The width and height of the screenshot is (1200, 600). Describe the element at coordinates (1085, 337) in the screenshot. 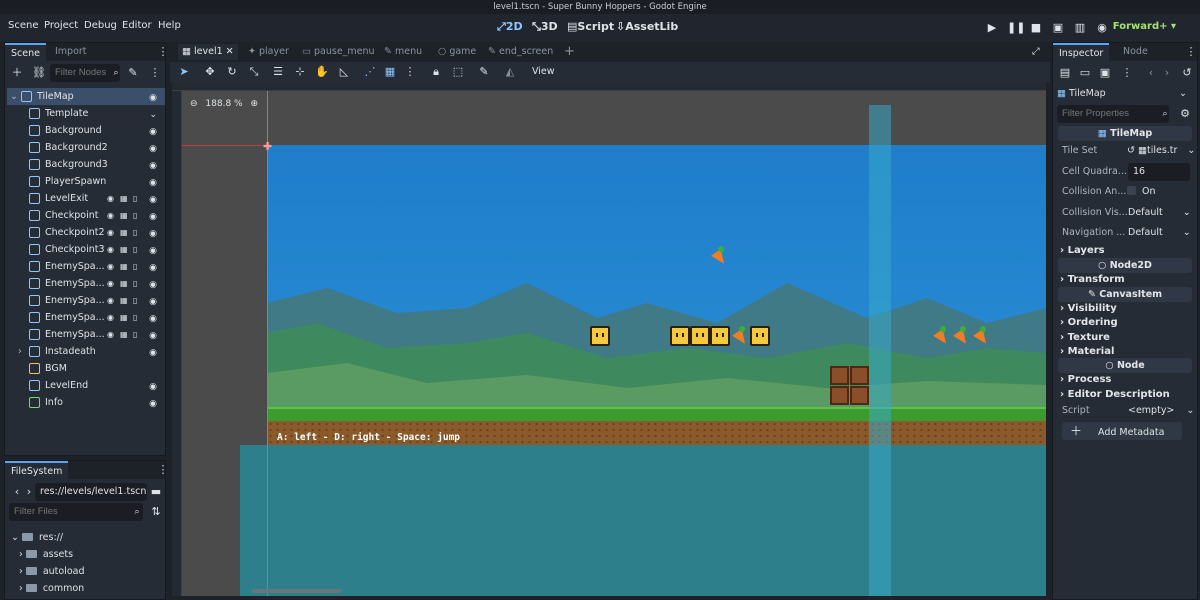

I see `group-texture: › Texture` at that location.